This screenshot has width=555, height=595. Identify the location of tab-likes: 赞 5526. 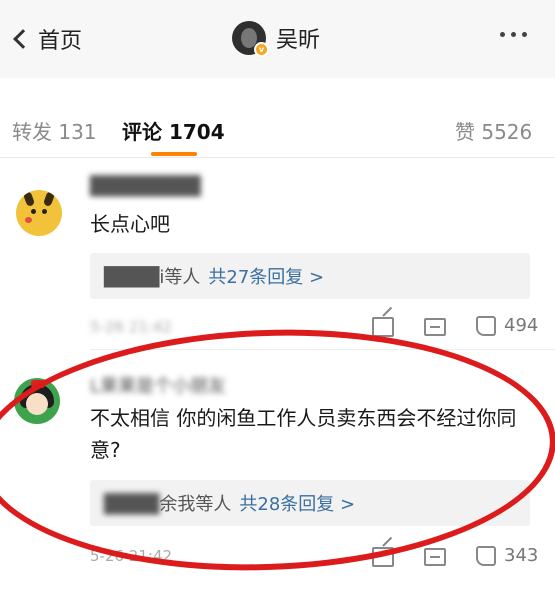
(493, 130).